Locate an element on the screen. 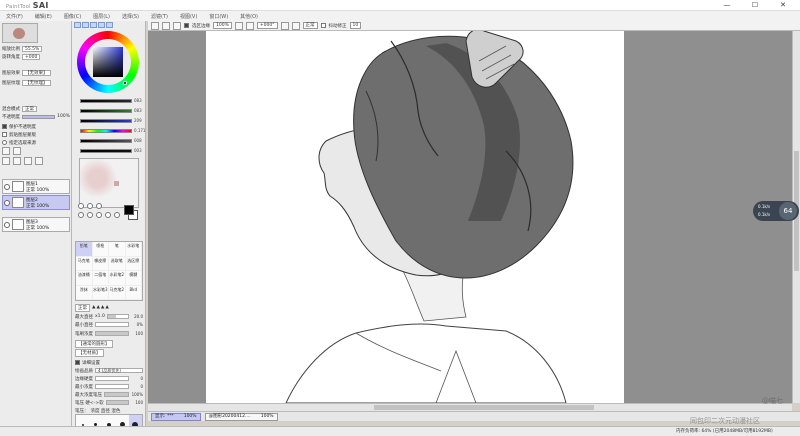 This screenshot has height=436, width=800. blend-mode-select: 正常 is located at coordinates (29, 108).